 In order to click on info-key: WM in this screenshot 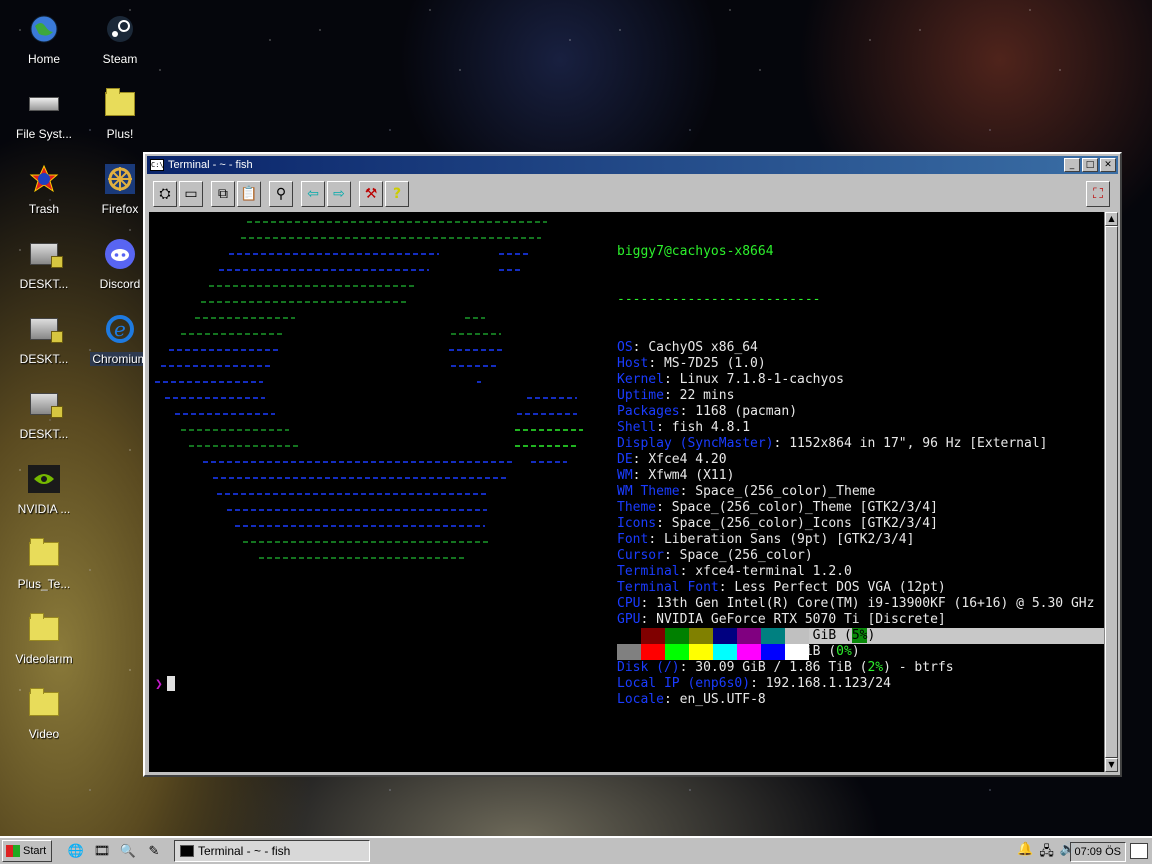, I will do `click(625, 475)`.